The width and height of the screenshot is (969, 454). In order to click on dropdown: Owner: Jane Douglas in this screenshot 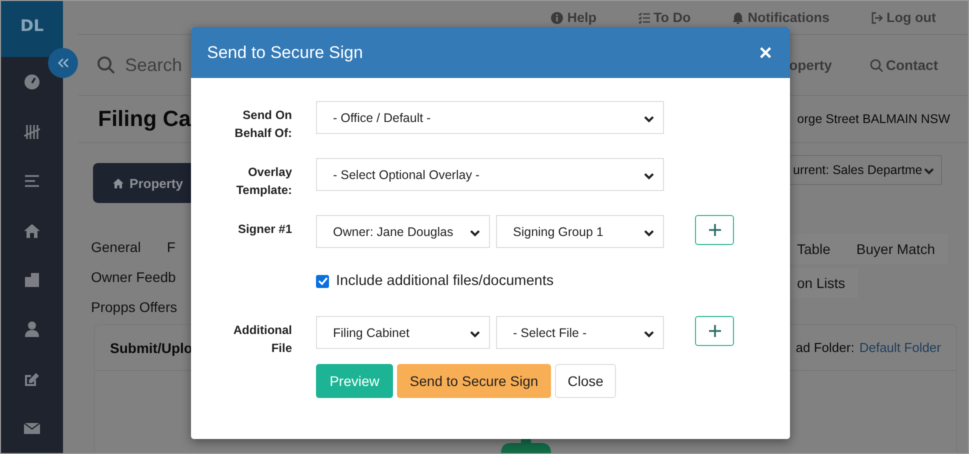, I will do `click(403, 231)`.